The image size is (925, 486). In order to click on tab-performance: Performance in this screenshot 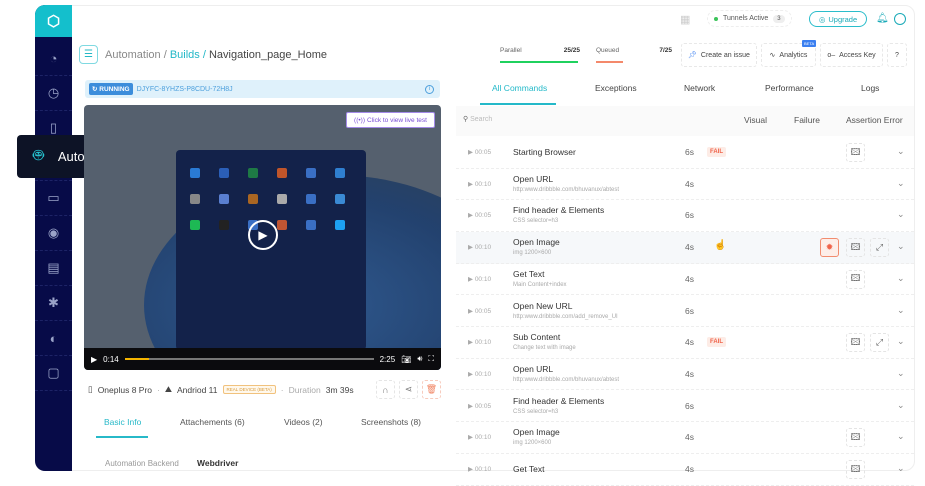, I will do `click(789, 88)`.